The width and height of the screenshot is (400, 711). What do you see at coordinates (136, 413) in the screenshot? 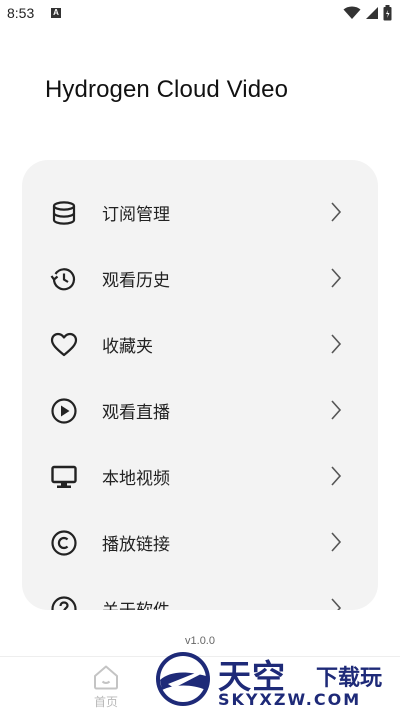
I see `menu-item-label: 观看直播` at bounding box center [136, 413].